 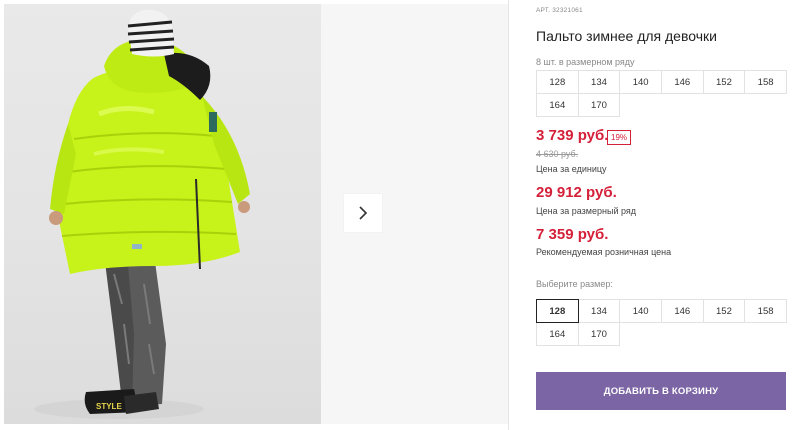 What do you see at coordinates (572, 135) in the screenshot?
I see `current-price: 3 739 руб.` at bounding box center [572, 135].